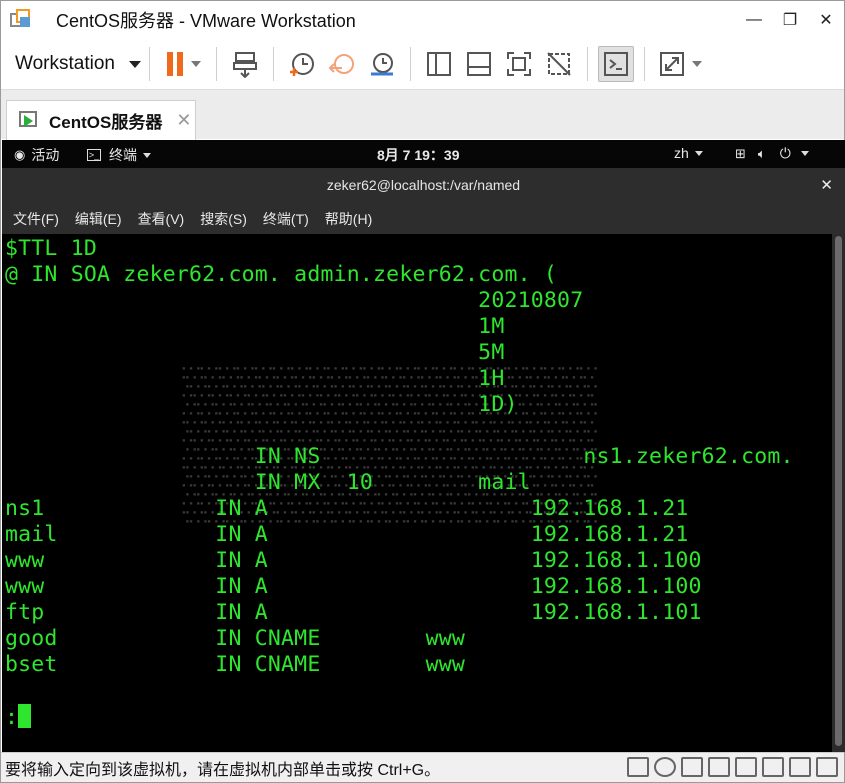 Image resolution: width=845 pixels, height=783 pixels. I want to click on stretch-guest-button, so click(680, 64).